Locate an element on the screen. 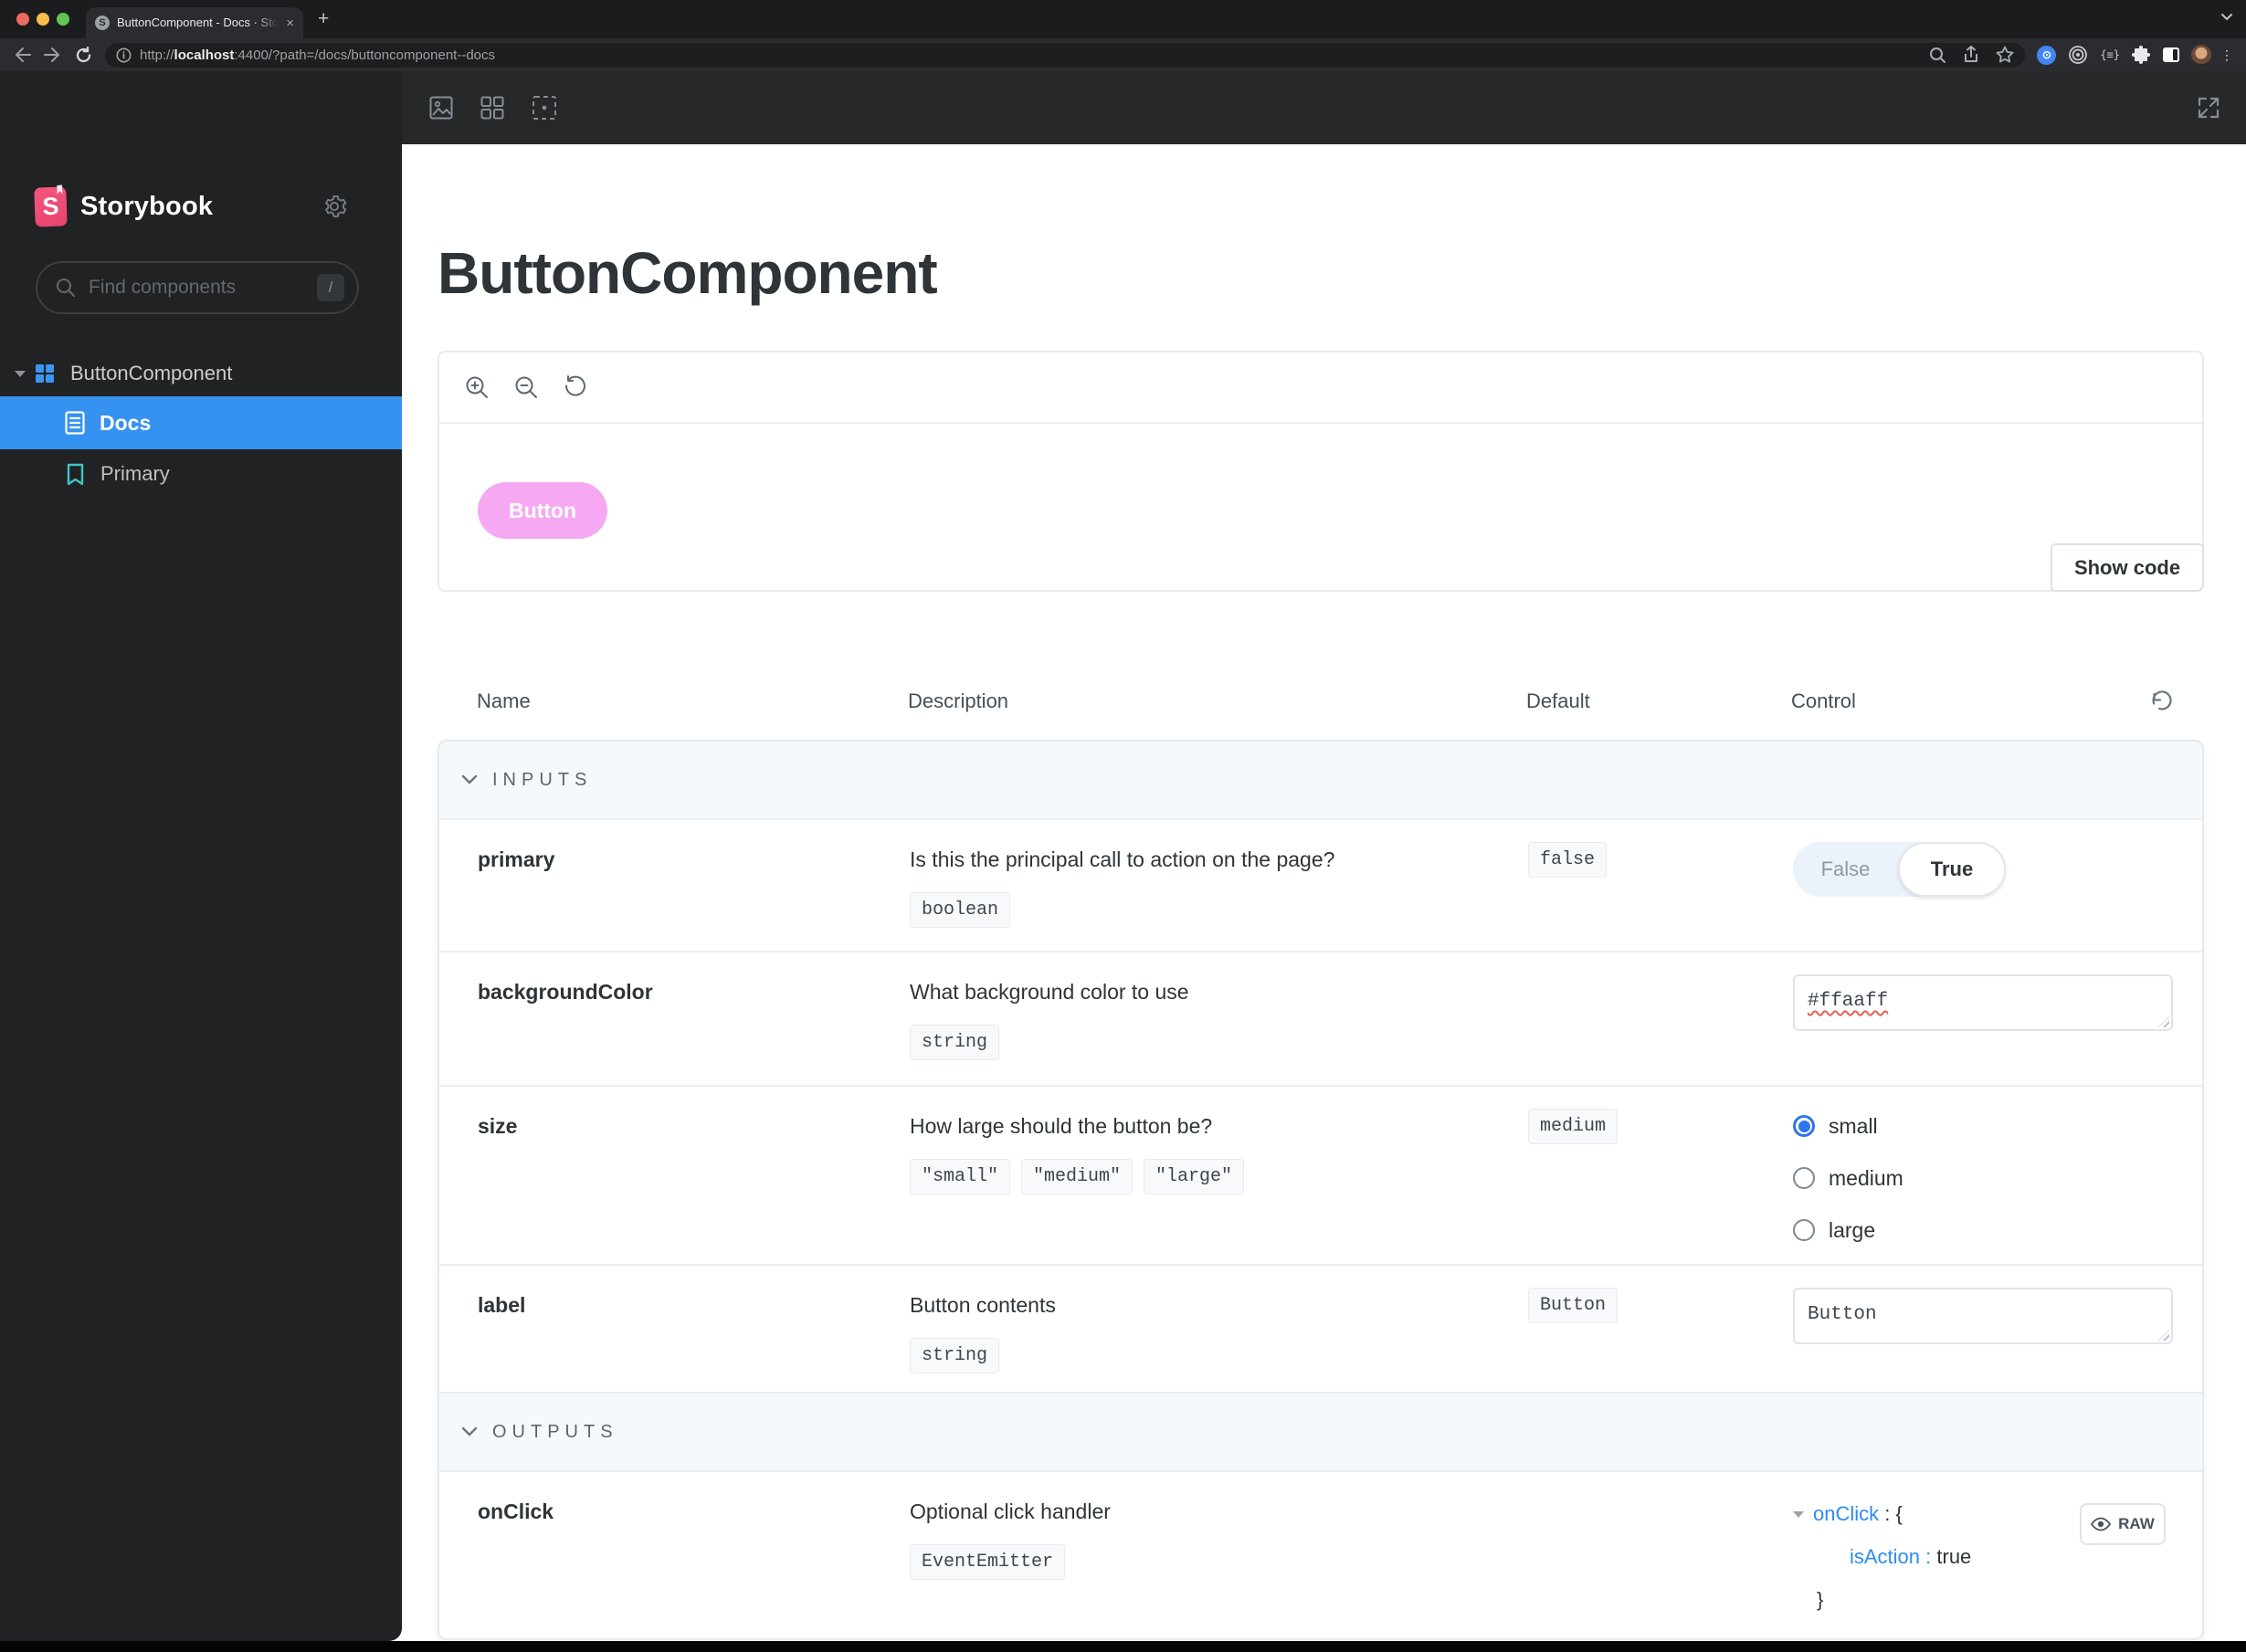 The width and height of the screenshot is (2246, 1652). target-extension-icon is located at coordinates (2078, 55).